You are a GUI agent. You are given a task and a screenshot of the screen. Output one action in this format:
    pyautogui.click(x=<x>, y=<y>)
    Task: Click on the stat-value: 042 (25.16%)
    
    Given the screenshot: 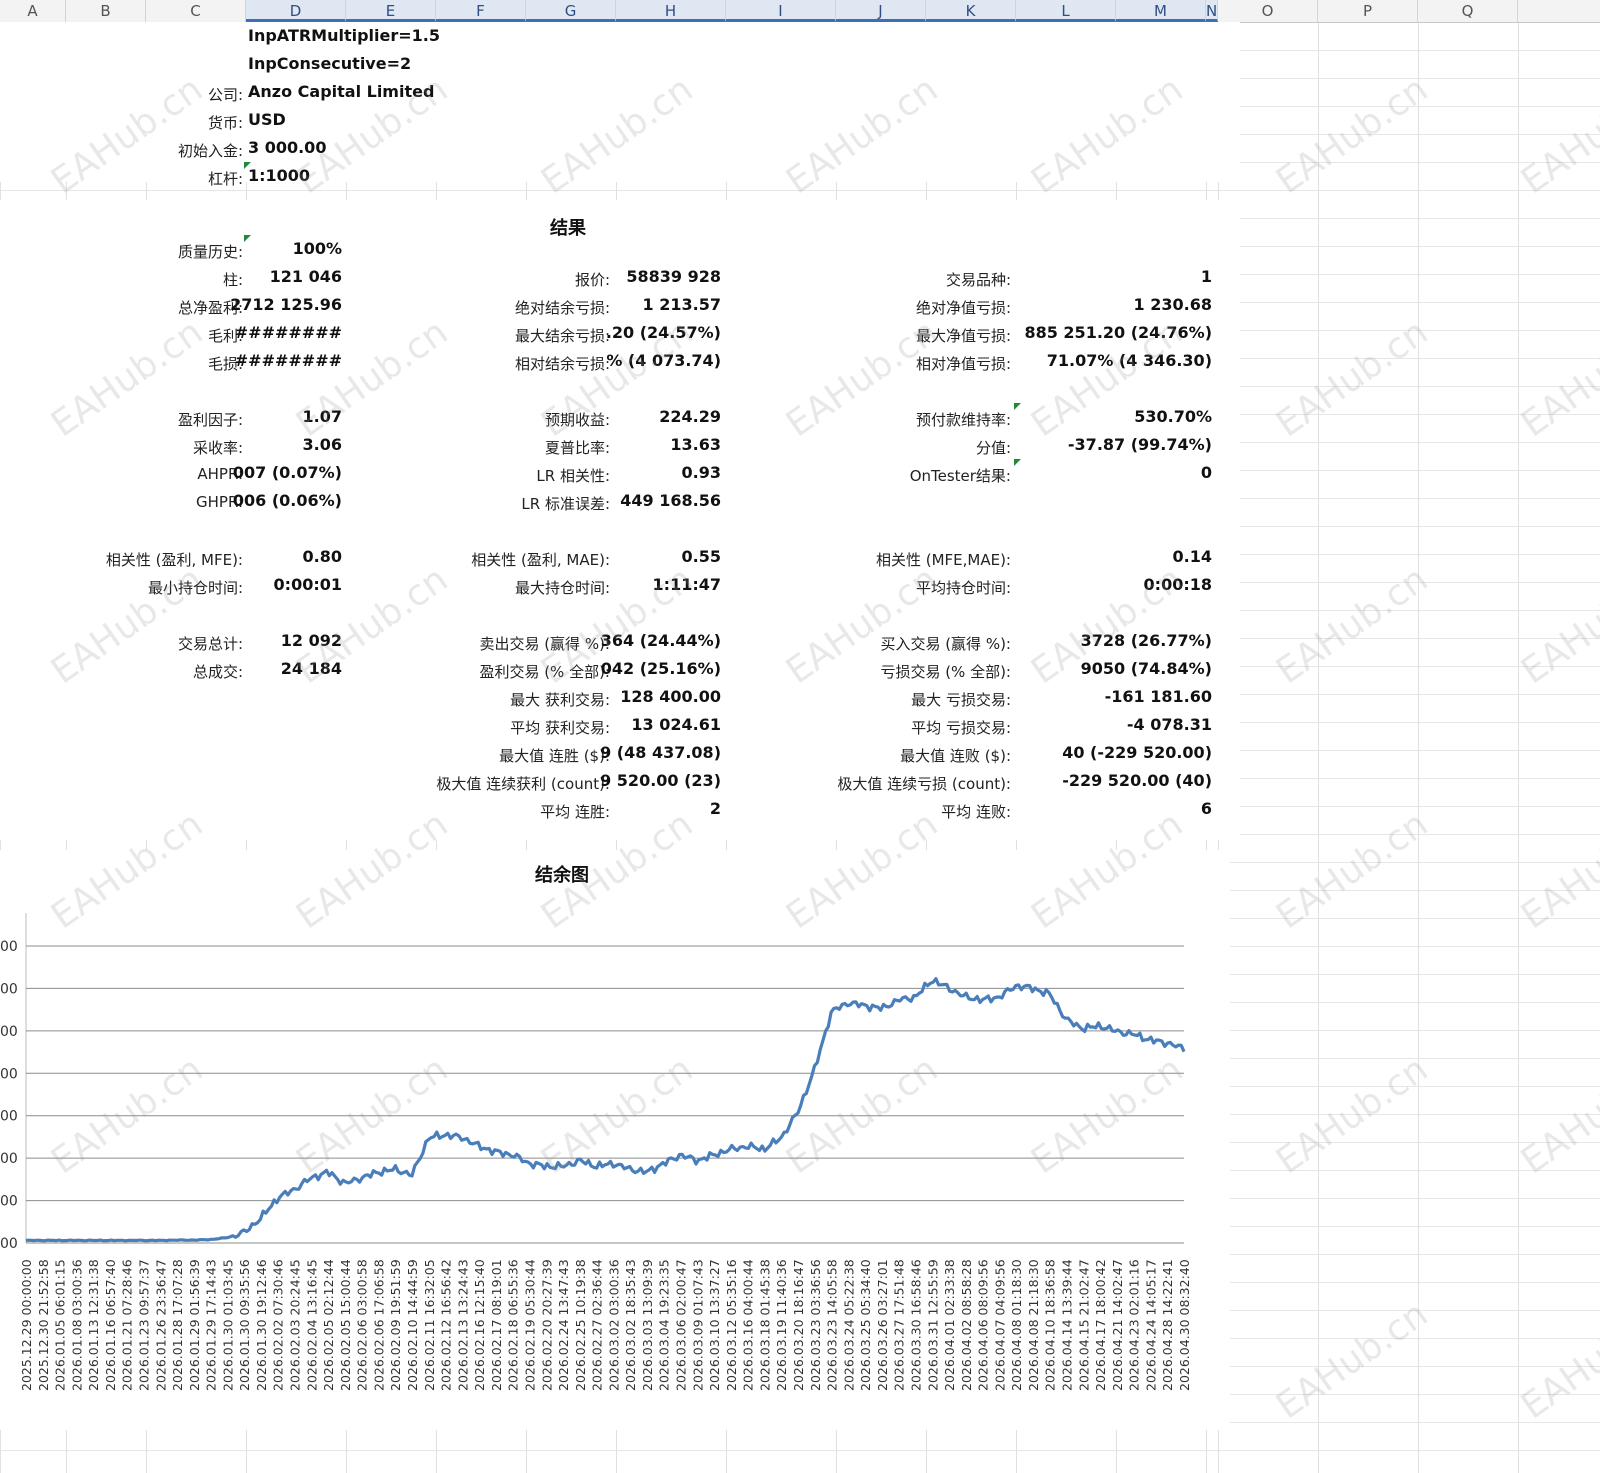 What is the action you would take?
    pyautogui.click(x=661, y=668)
    